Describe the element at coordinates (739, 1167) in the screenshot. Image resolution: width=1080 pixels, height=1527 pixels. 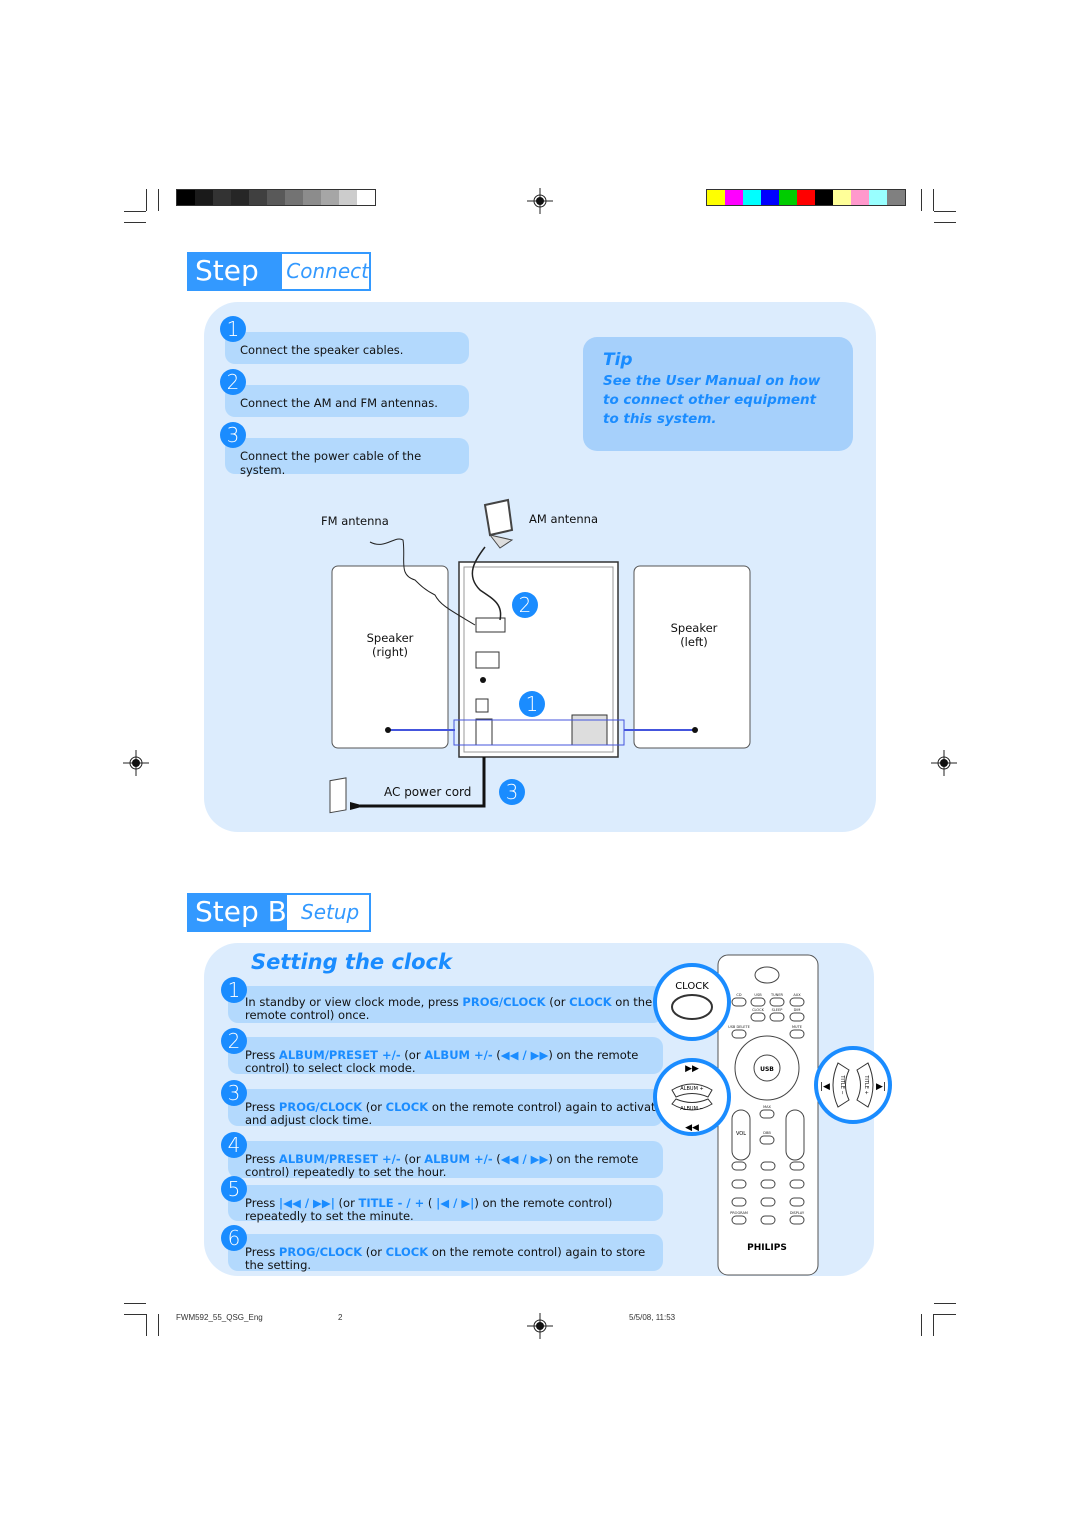
I see `svg-text: 1` at that location.